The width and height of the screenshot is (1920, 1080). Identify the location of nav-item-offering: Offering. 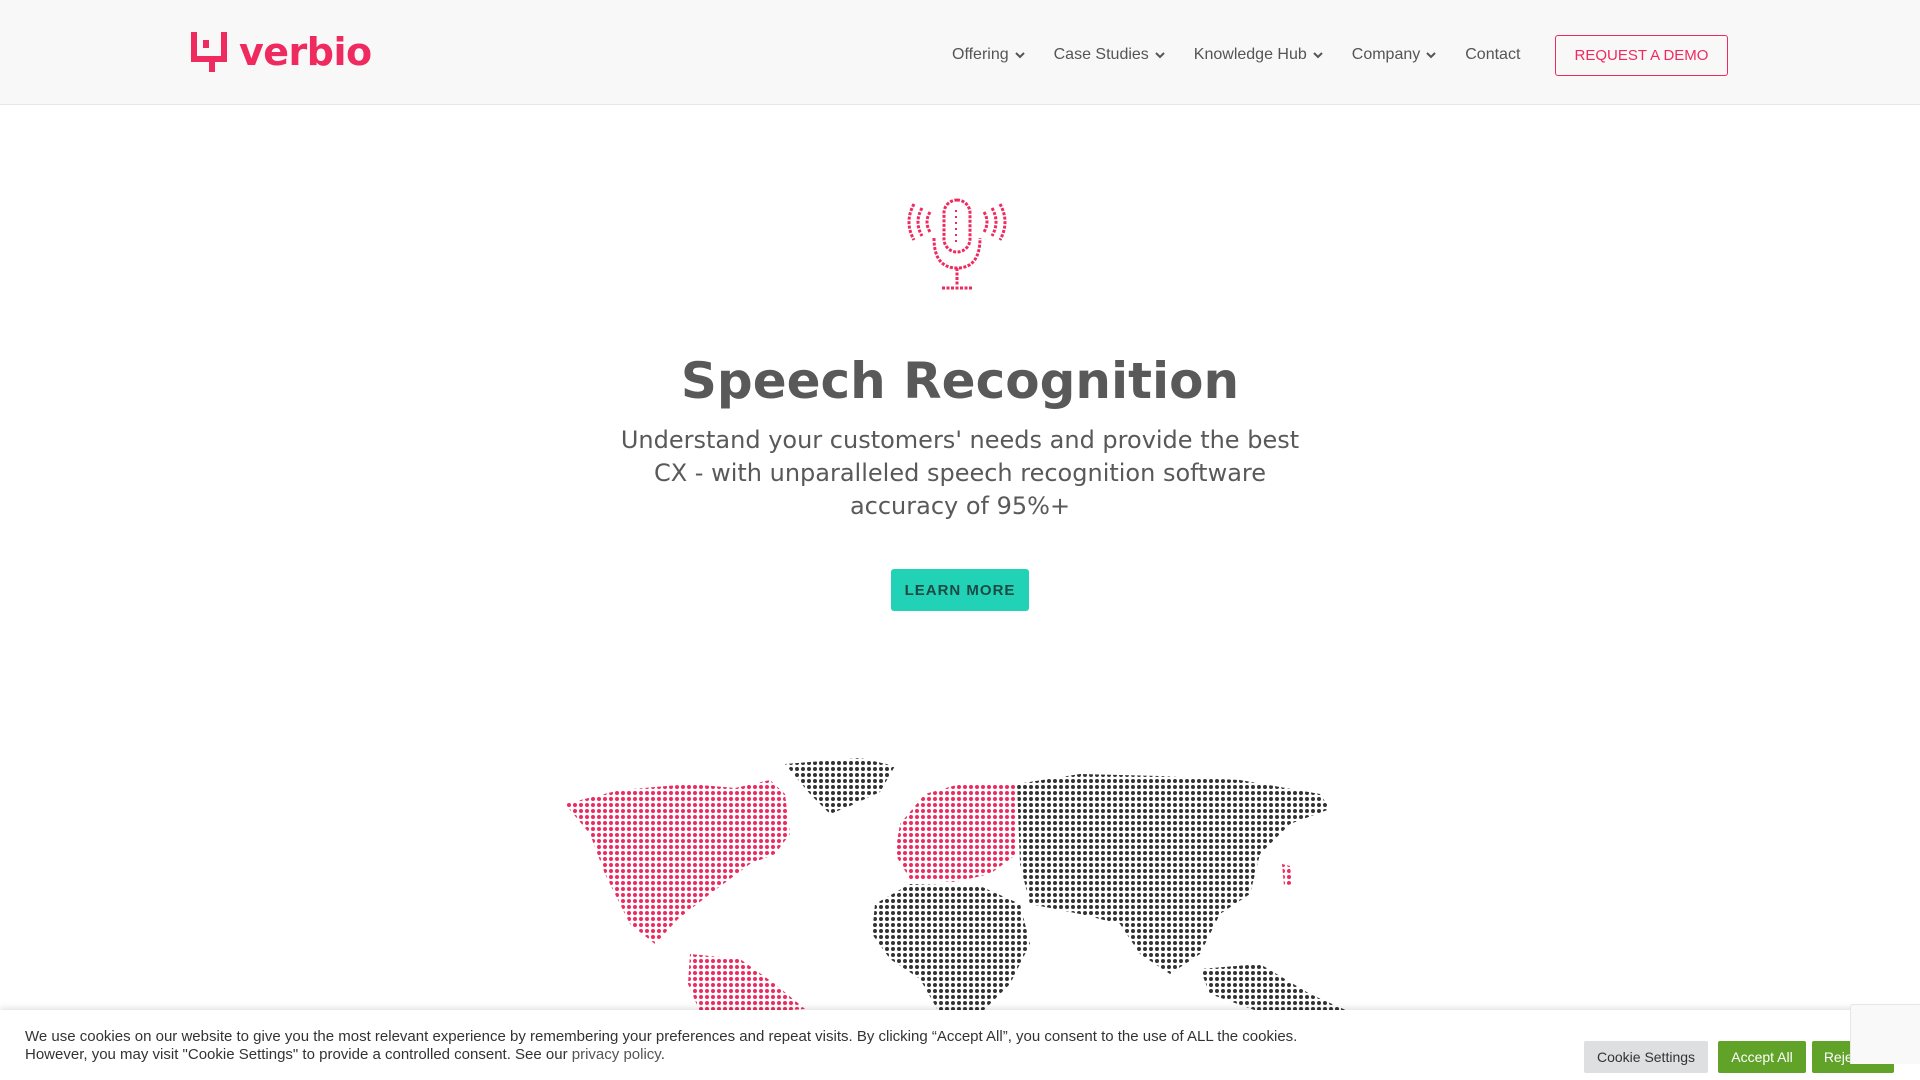
(988, 55).